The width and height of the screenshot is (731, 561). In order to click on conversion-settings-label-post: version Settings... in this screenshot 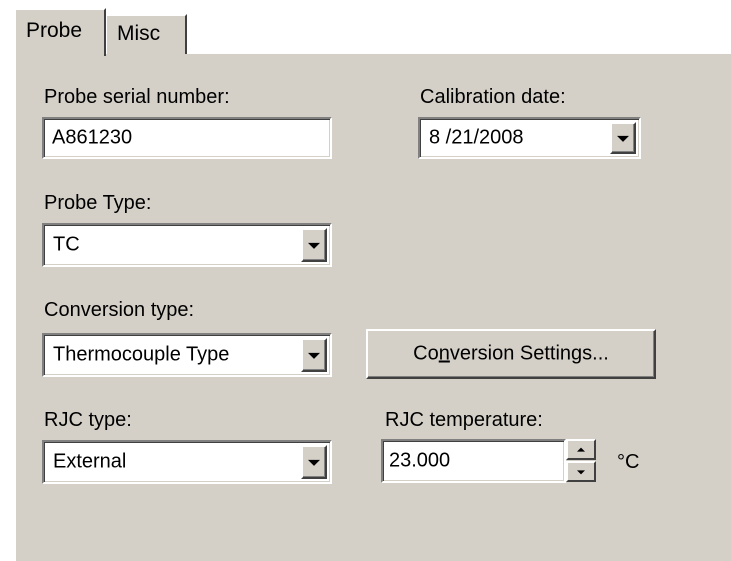, I will do `click(529, 353)`.